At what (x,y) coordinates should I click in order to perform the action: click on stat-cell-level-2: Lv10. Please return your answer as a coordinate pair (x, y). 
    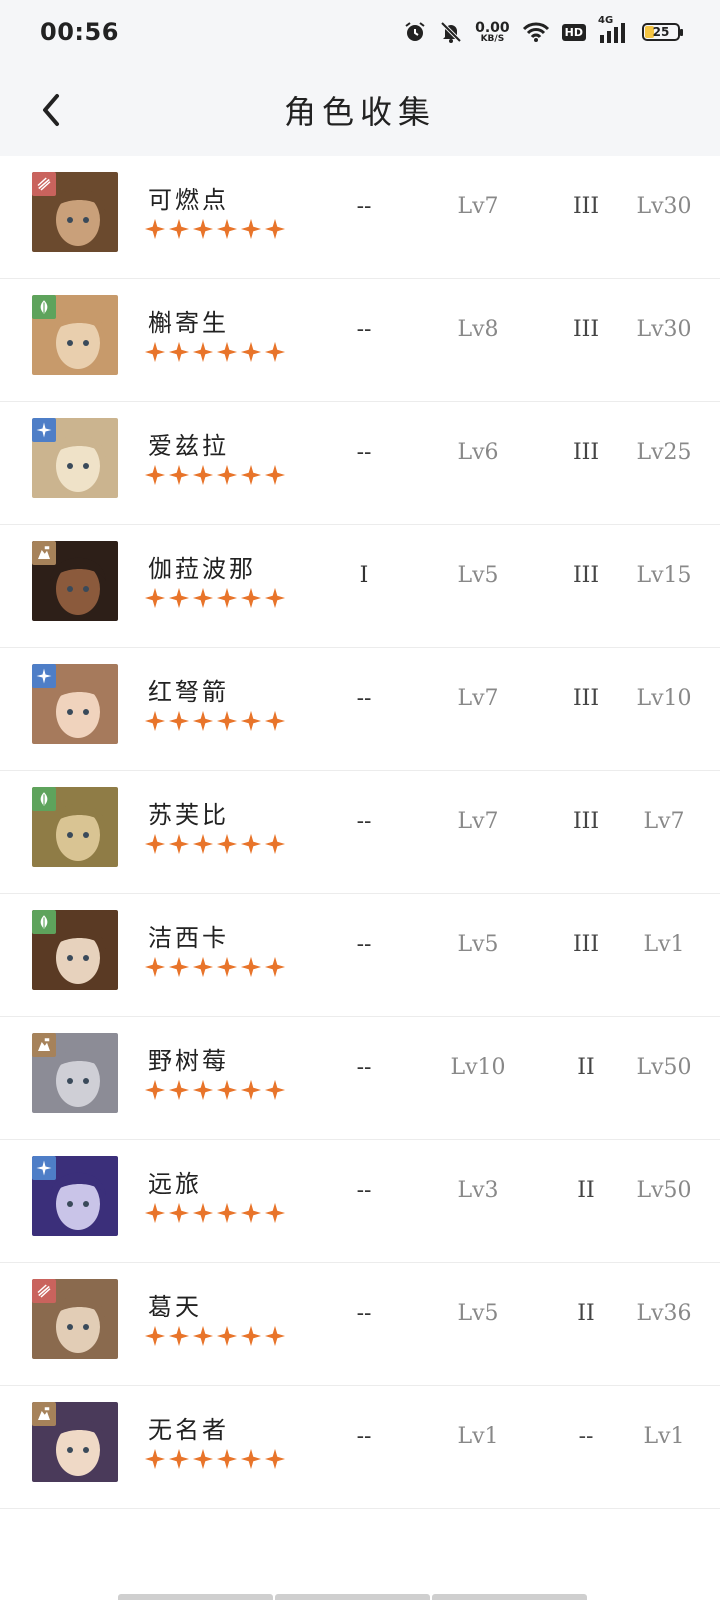
    Looking at the image, I should click on (664, 698).